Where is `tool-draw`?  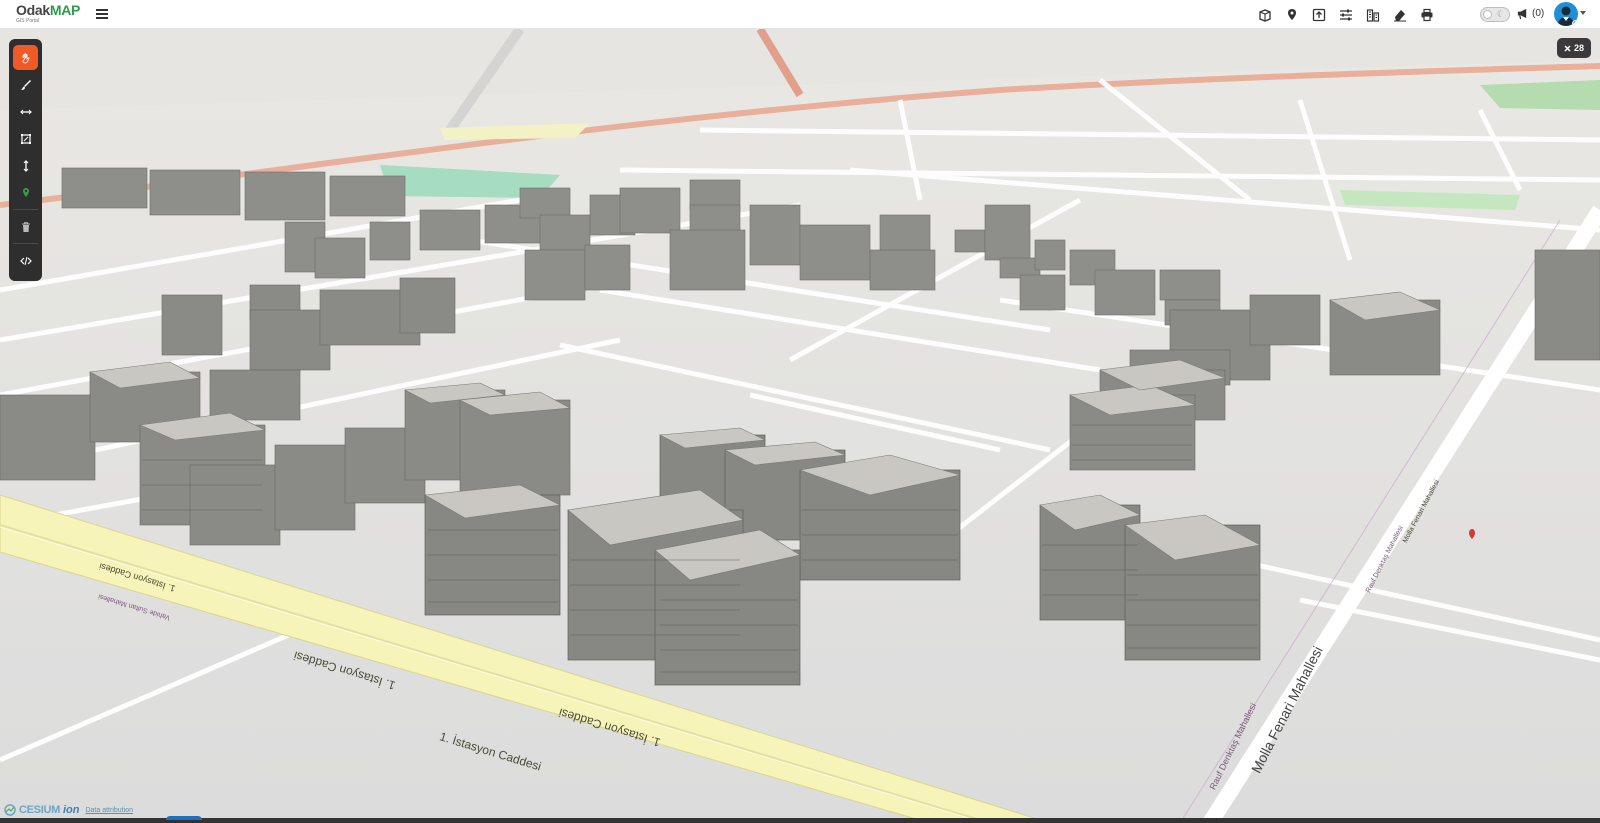 tool-draw is located at coordinates (25, 84).